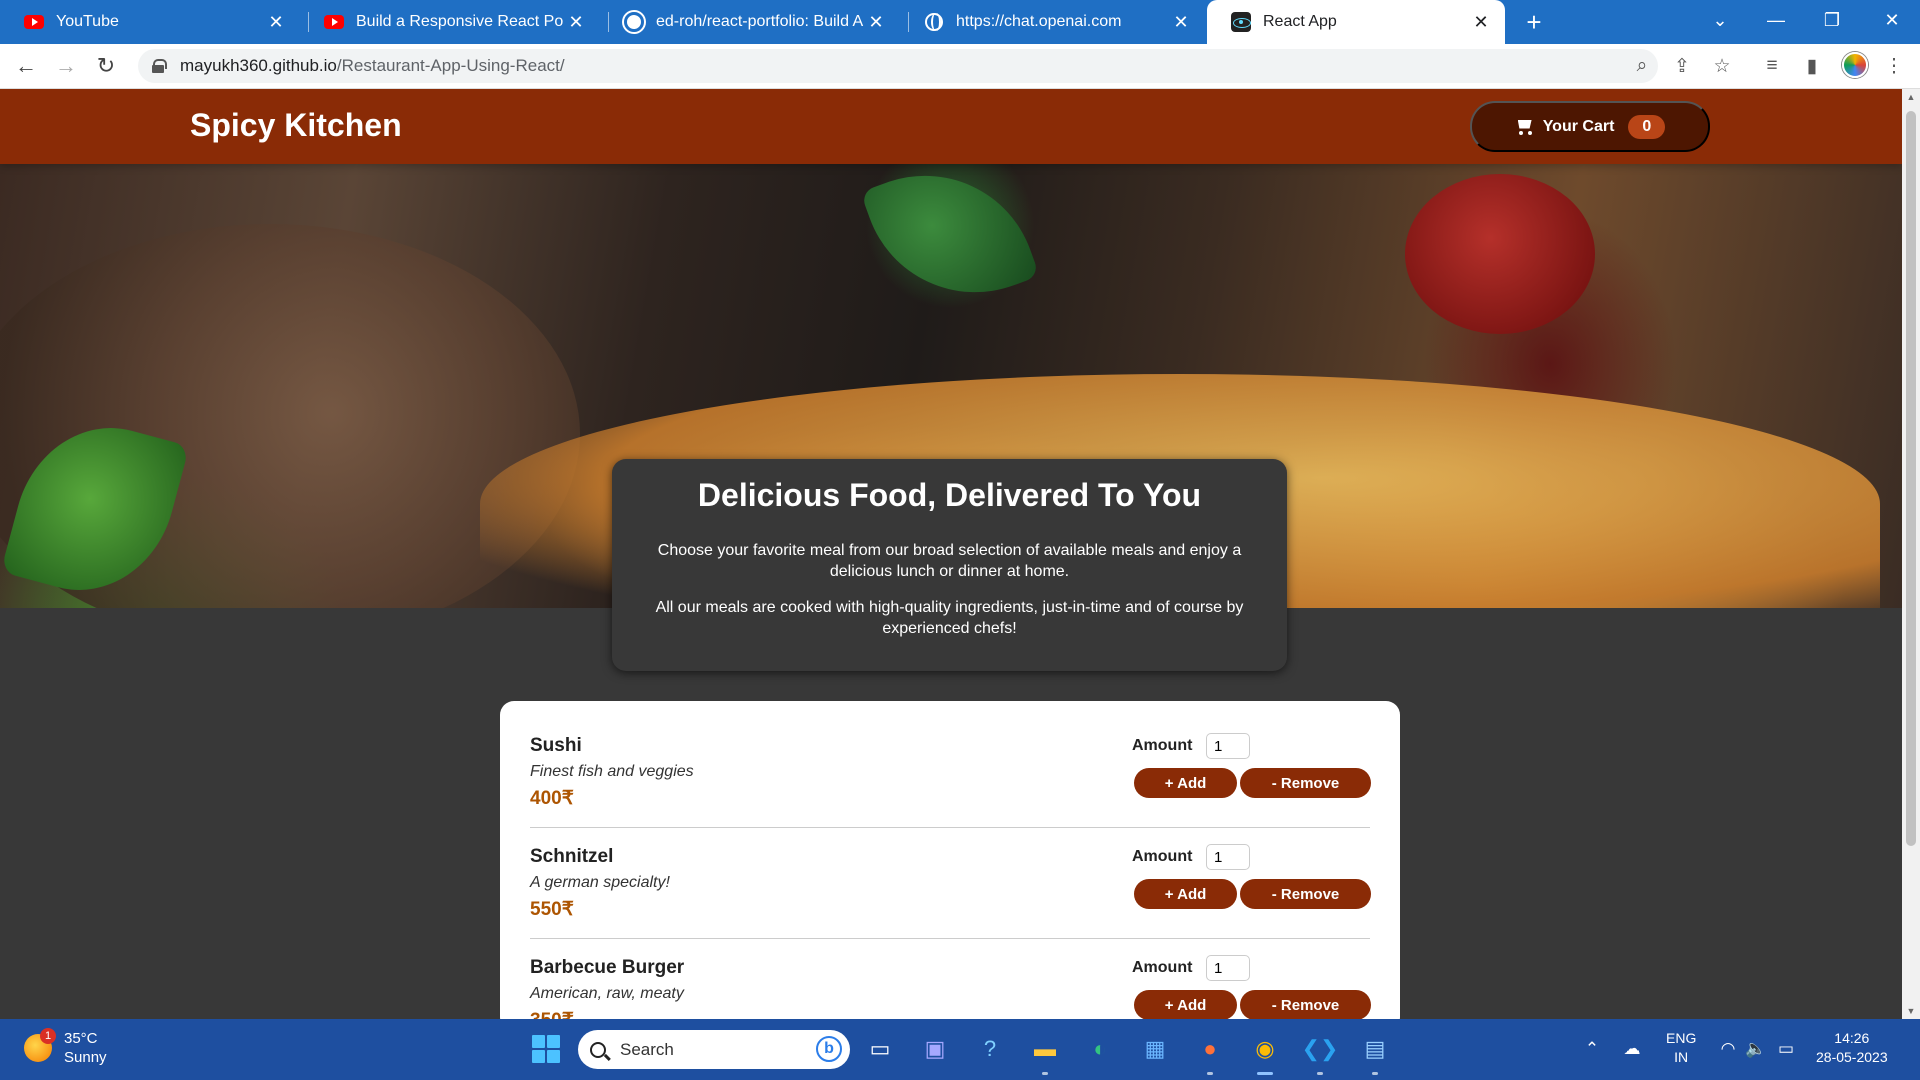 This screenshot has width=1920, height=1080. I want to click on tab-react-app: React App ✕, so click(1356, 22).